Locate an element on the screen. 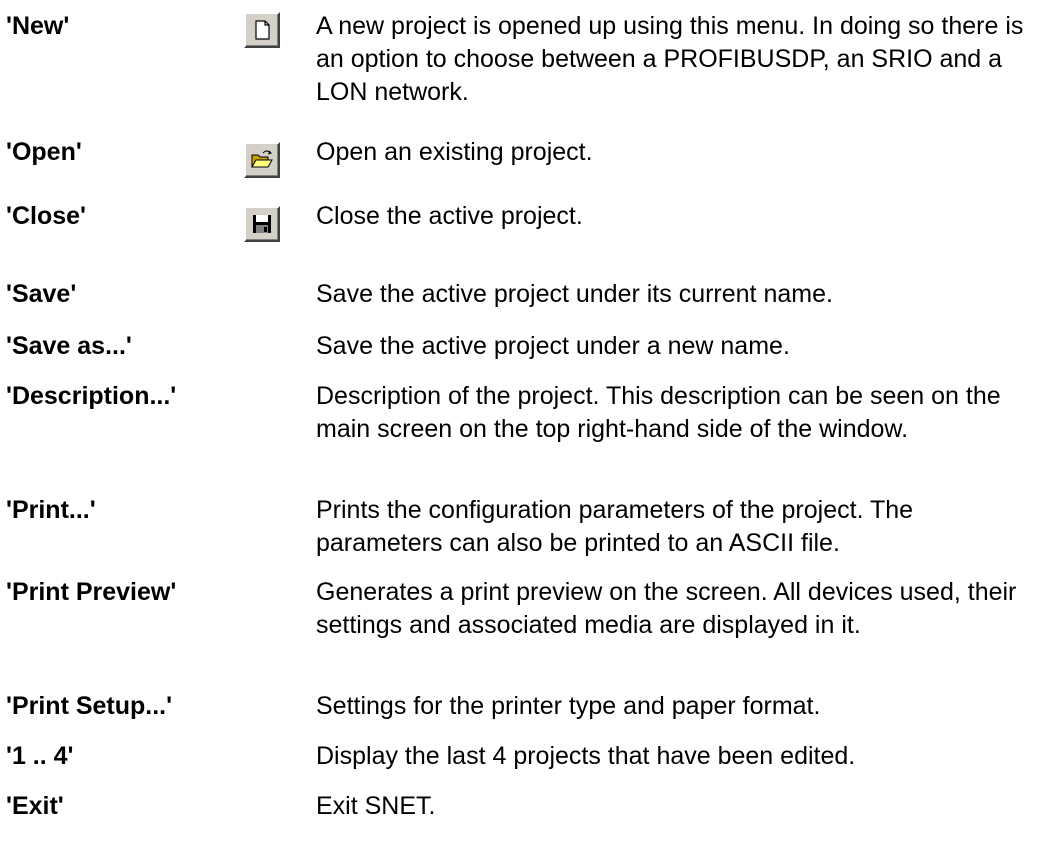 This screenshot has width=1046, height=844. menu-term-close: 'Close' is located at coordinates (46, 216).